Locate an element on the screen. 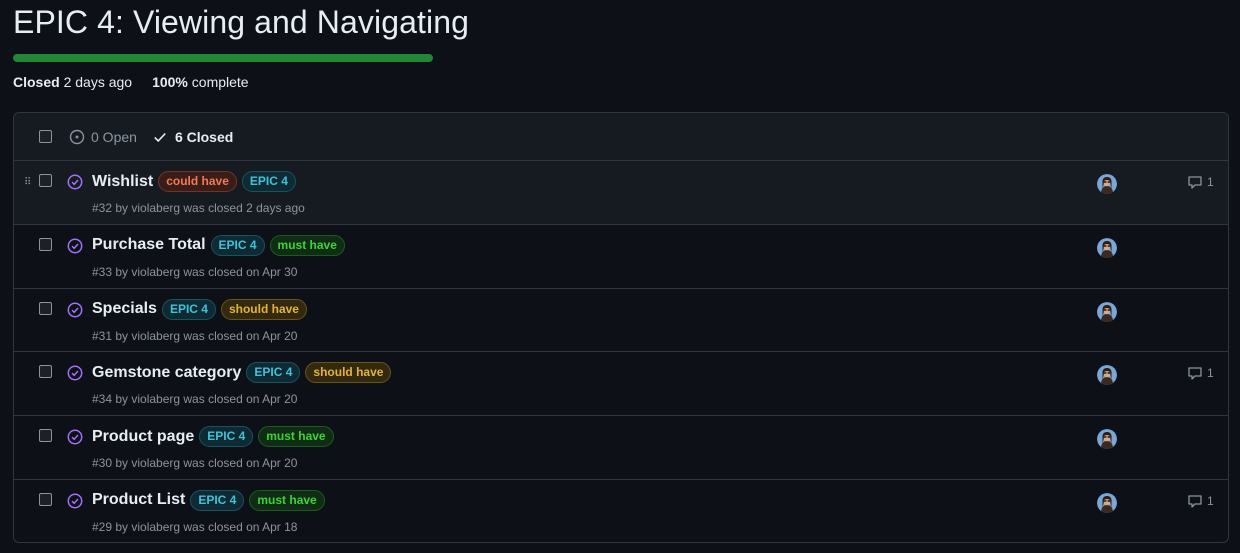 The height and width of the screenshot is (553, 1240). select-all-checkbox is located at coordinates (45, 136).